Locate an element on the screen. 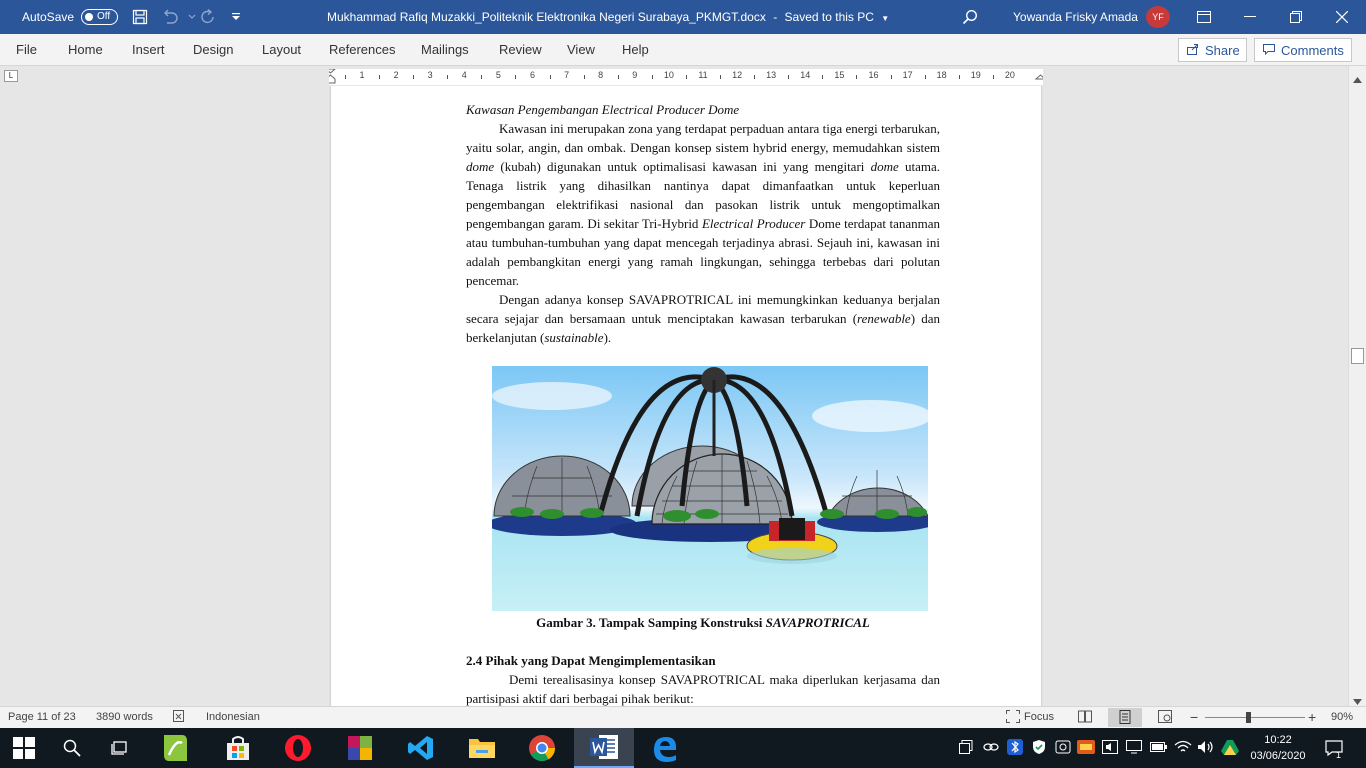  comments-button: Comments is located at coordinates (1303, 50).